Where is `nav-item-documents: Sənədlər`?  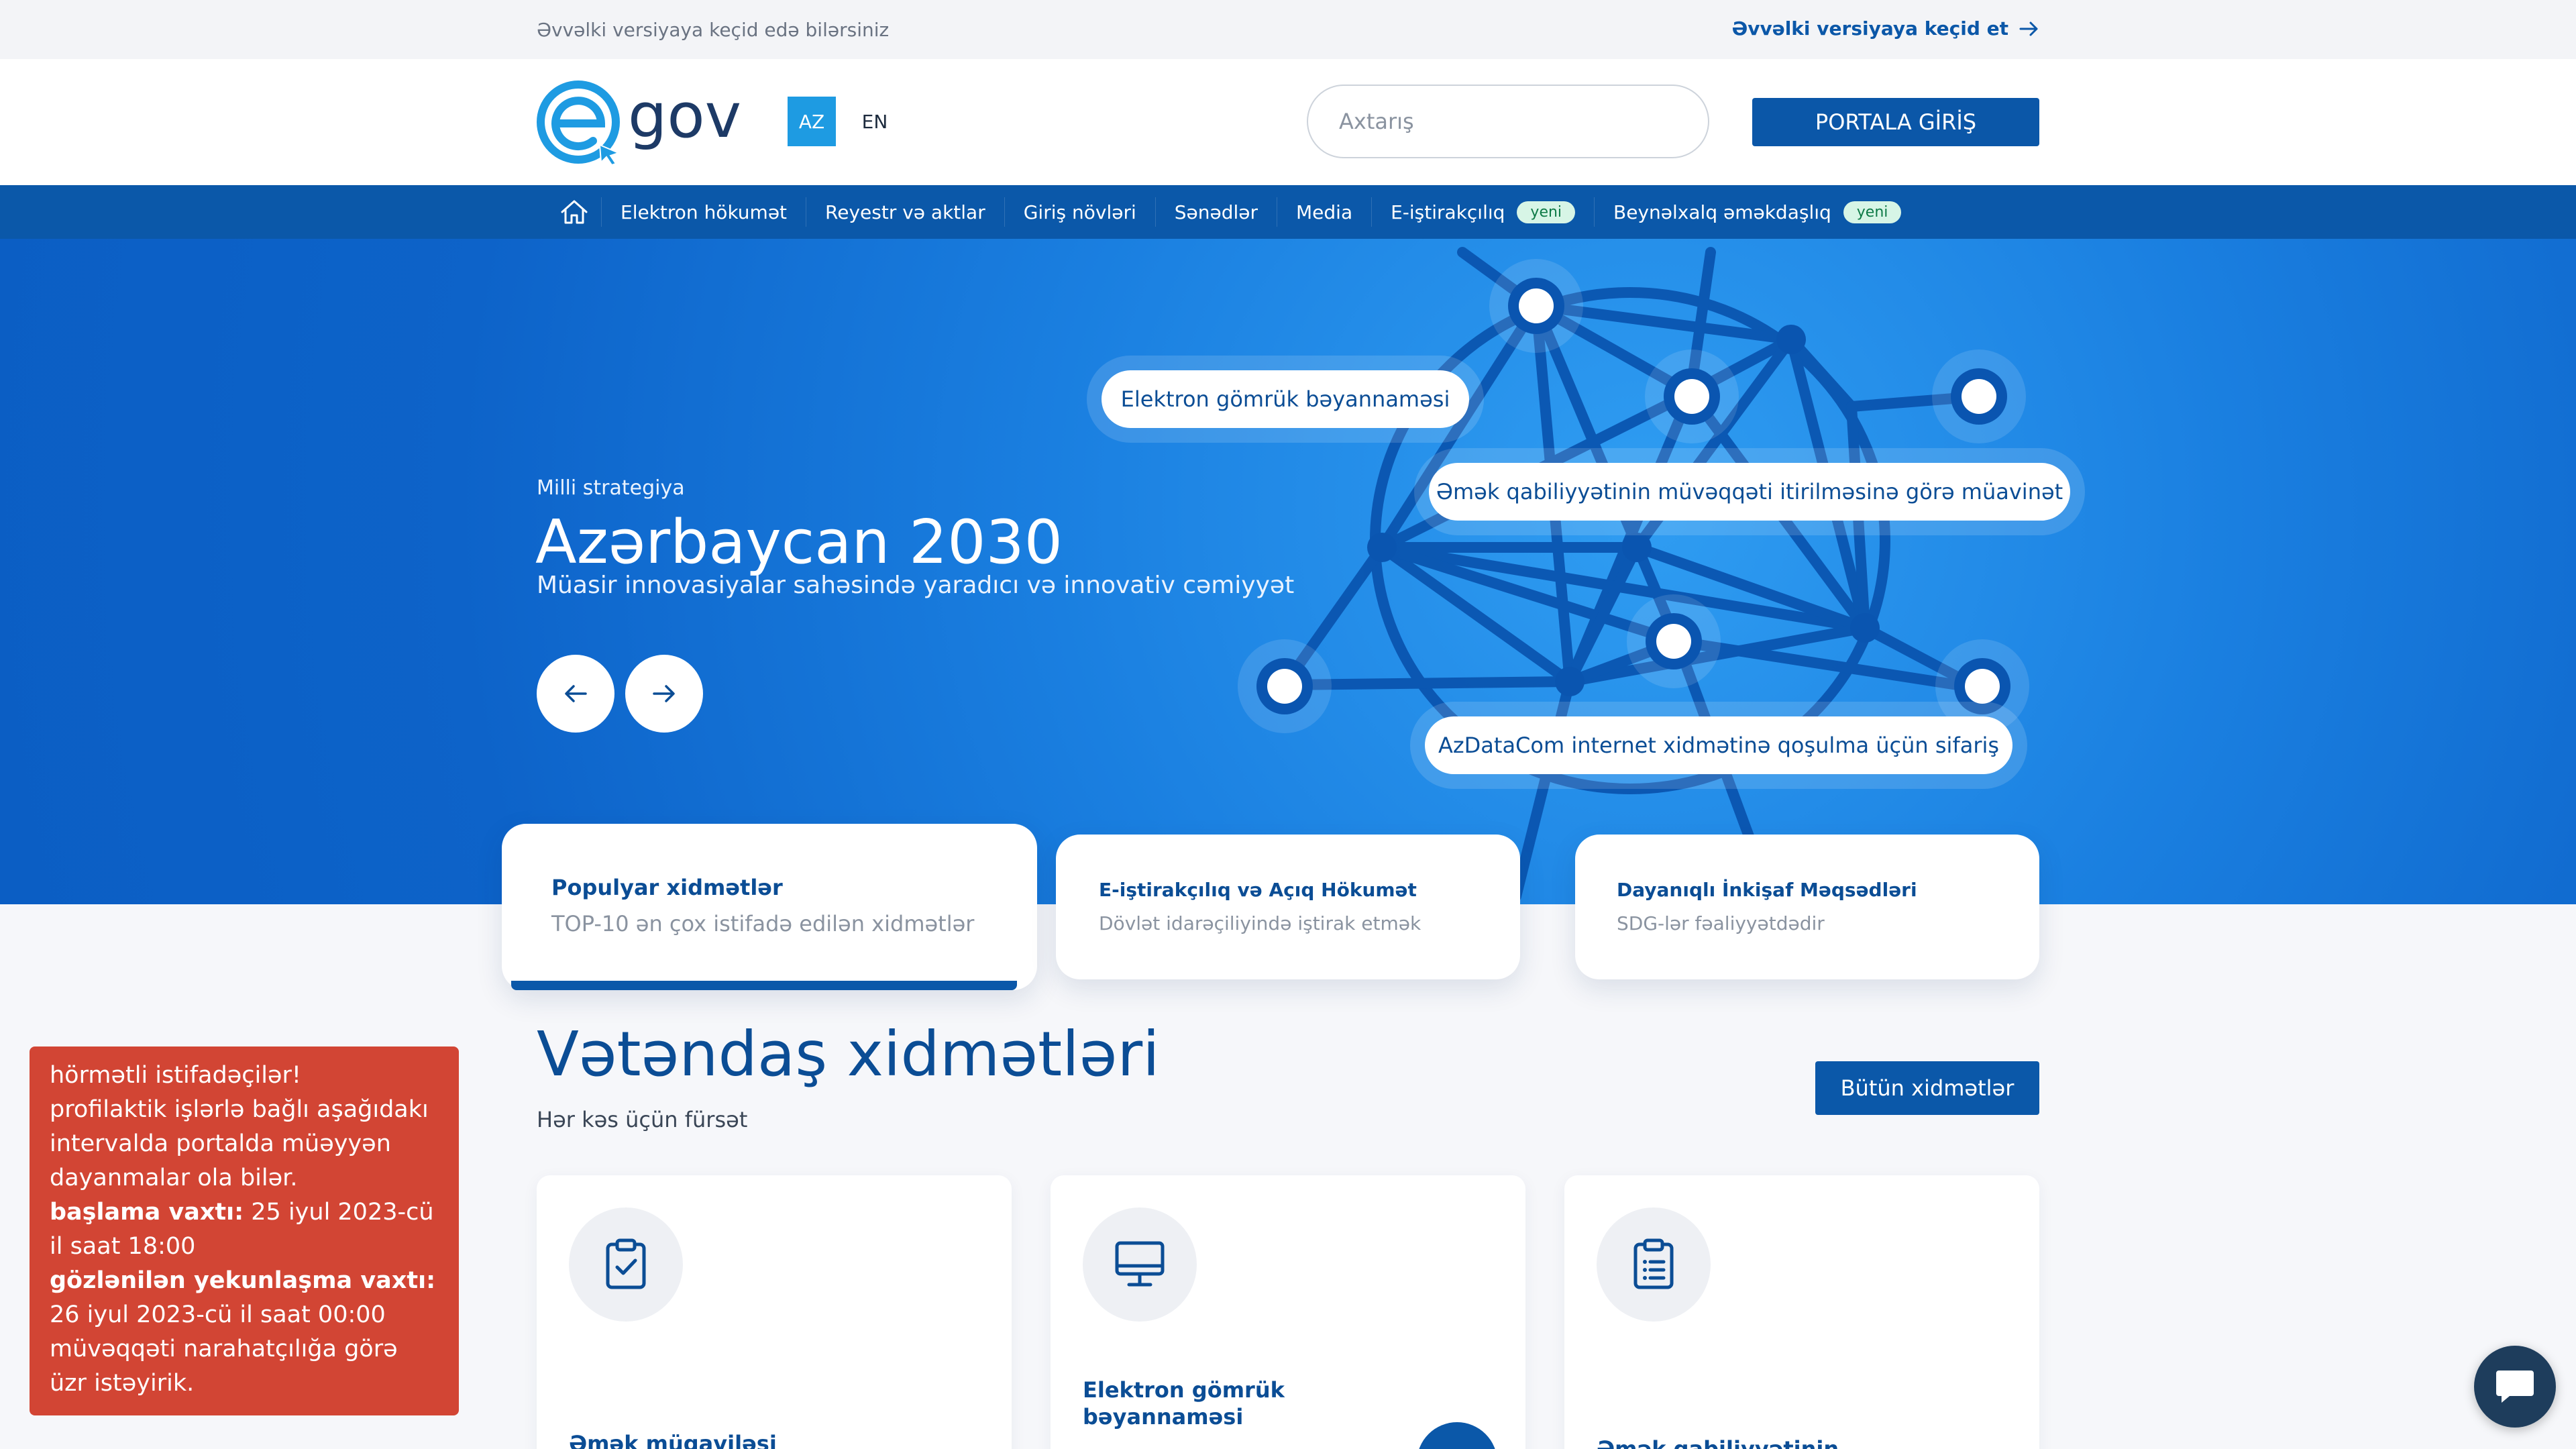
nav-item-documents: Sənədlər is located at coordinates (1216, 212).